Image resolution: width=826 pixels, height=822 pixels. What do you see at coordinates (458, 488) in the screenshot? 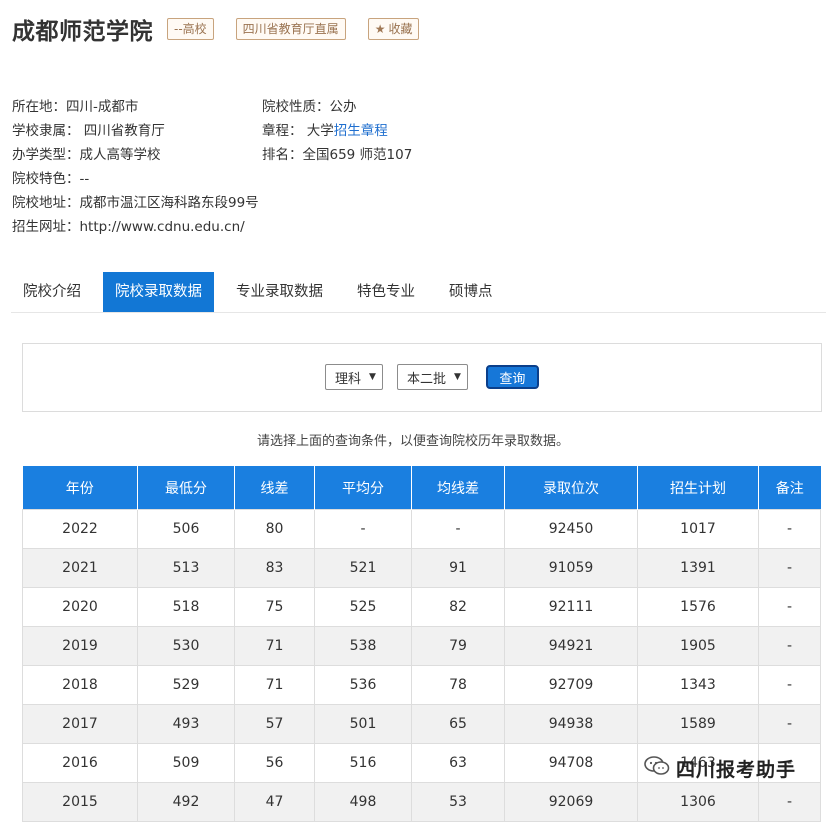
I see `header-avg-line-diff: 均线差` at bounding box center [458, 488].